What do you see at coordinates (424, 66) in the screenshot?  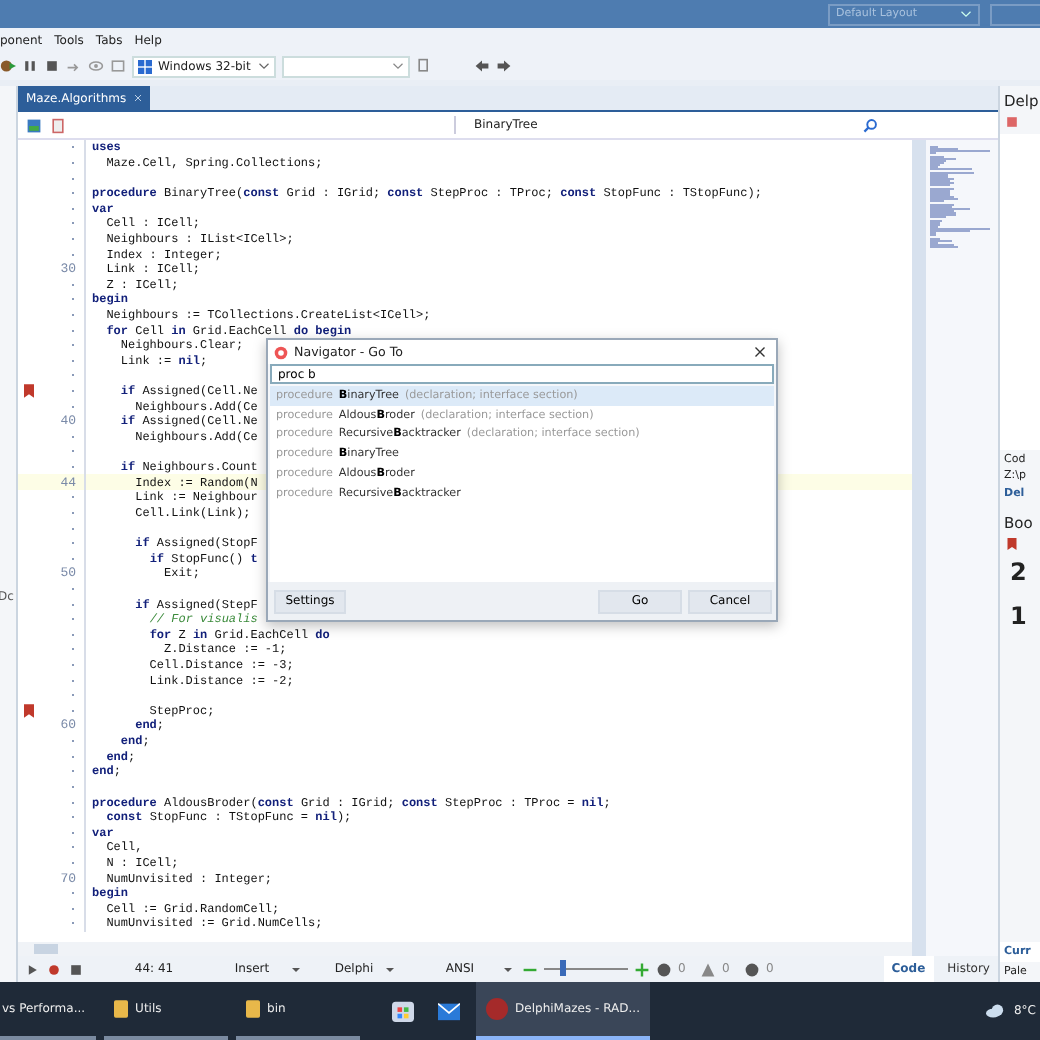 I see `device-icon` at bounding box center [424, 66].